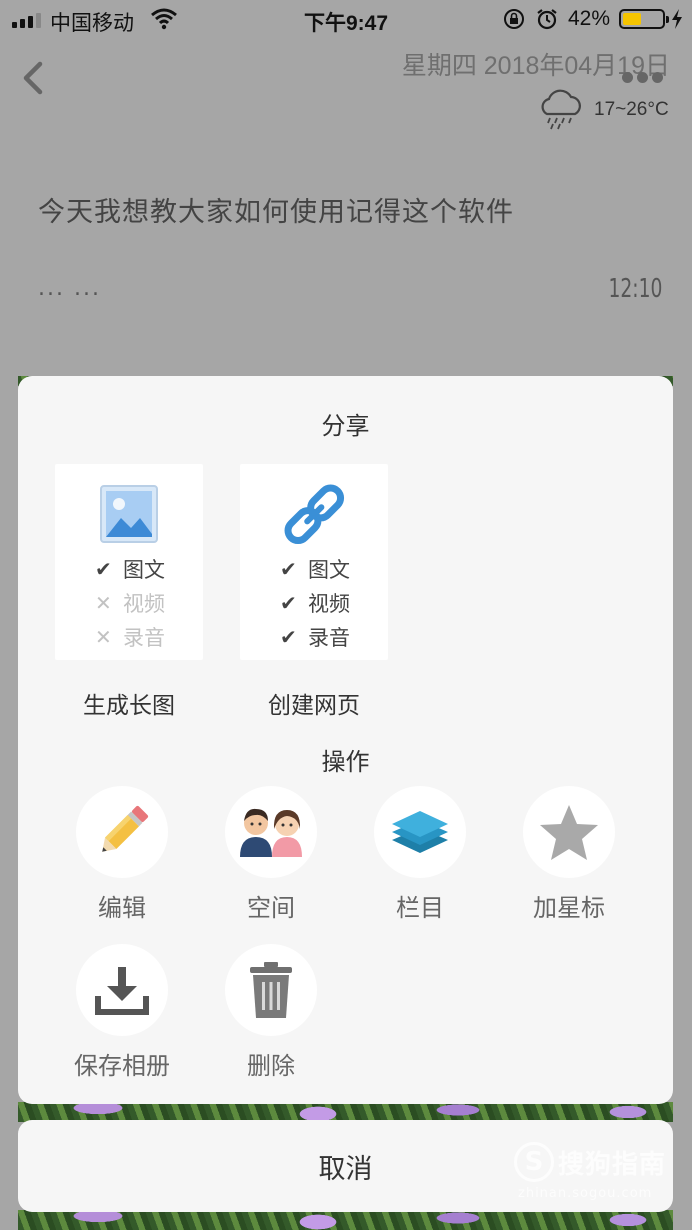  I want to click on watermark: S 搜狗指南 zhinan.sogou.com, so click(594, 1175).